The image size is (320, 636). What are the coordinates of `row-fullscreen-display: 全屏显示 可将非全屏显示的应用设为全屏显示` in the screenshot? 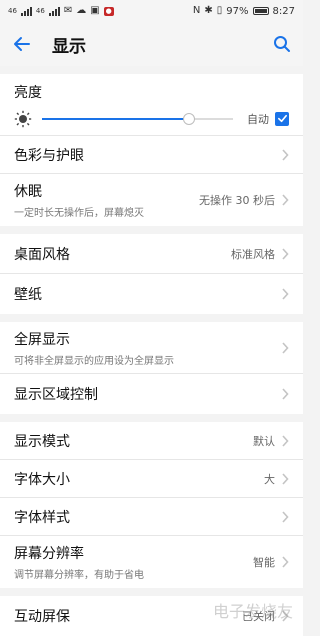 It's located at (151, 348).